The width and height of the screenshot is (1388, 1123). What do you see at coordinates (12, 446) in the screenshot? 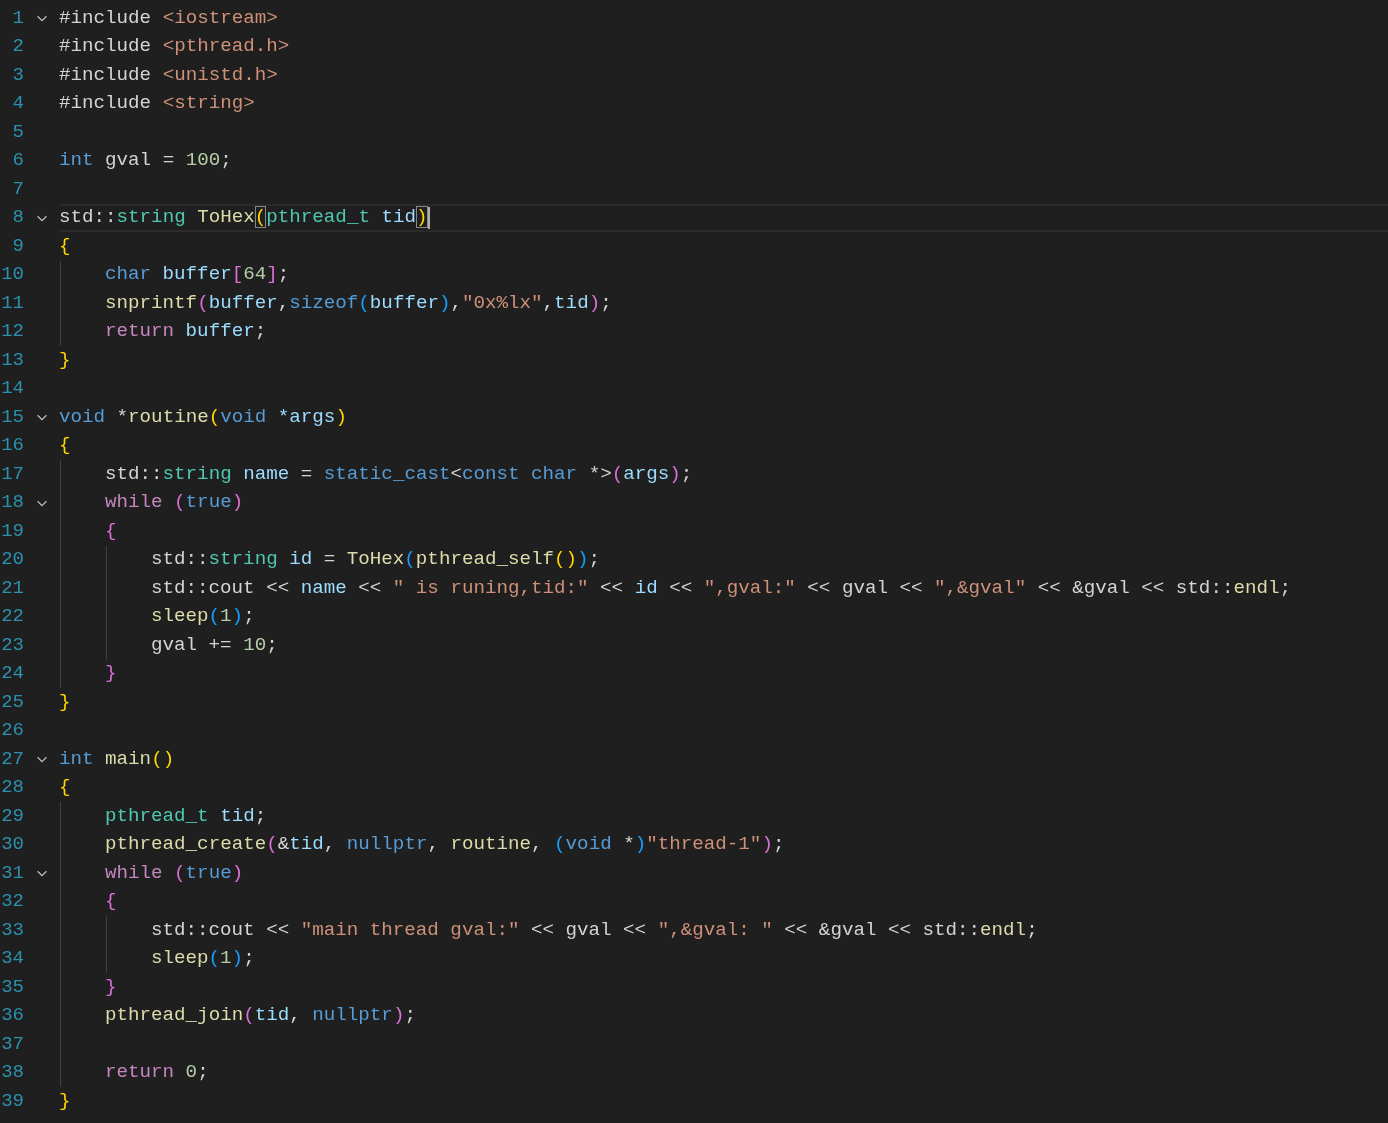
I see `line-number: 16` at bounding box center [12, 446].